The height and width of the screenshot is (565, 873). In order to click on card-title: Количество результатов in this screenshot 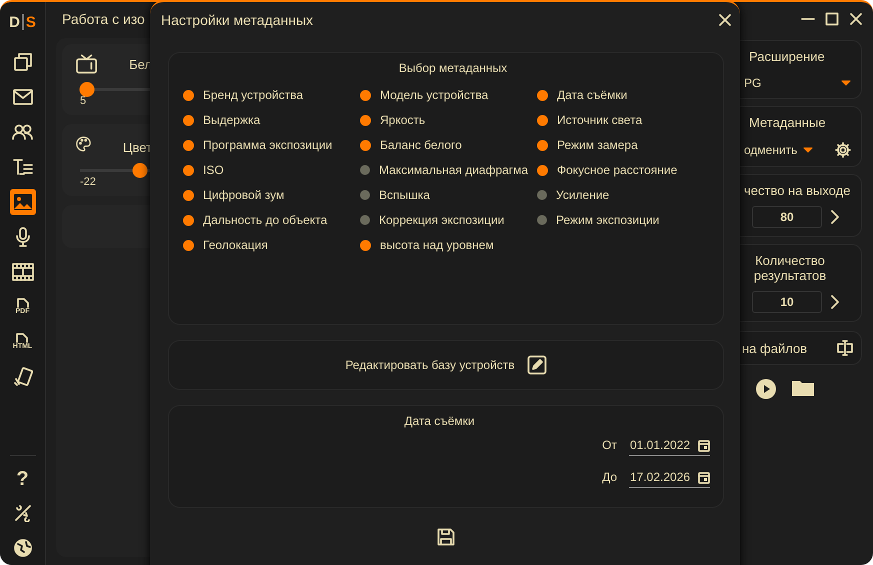, I will do `click(790, 268)`.